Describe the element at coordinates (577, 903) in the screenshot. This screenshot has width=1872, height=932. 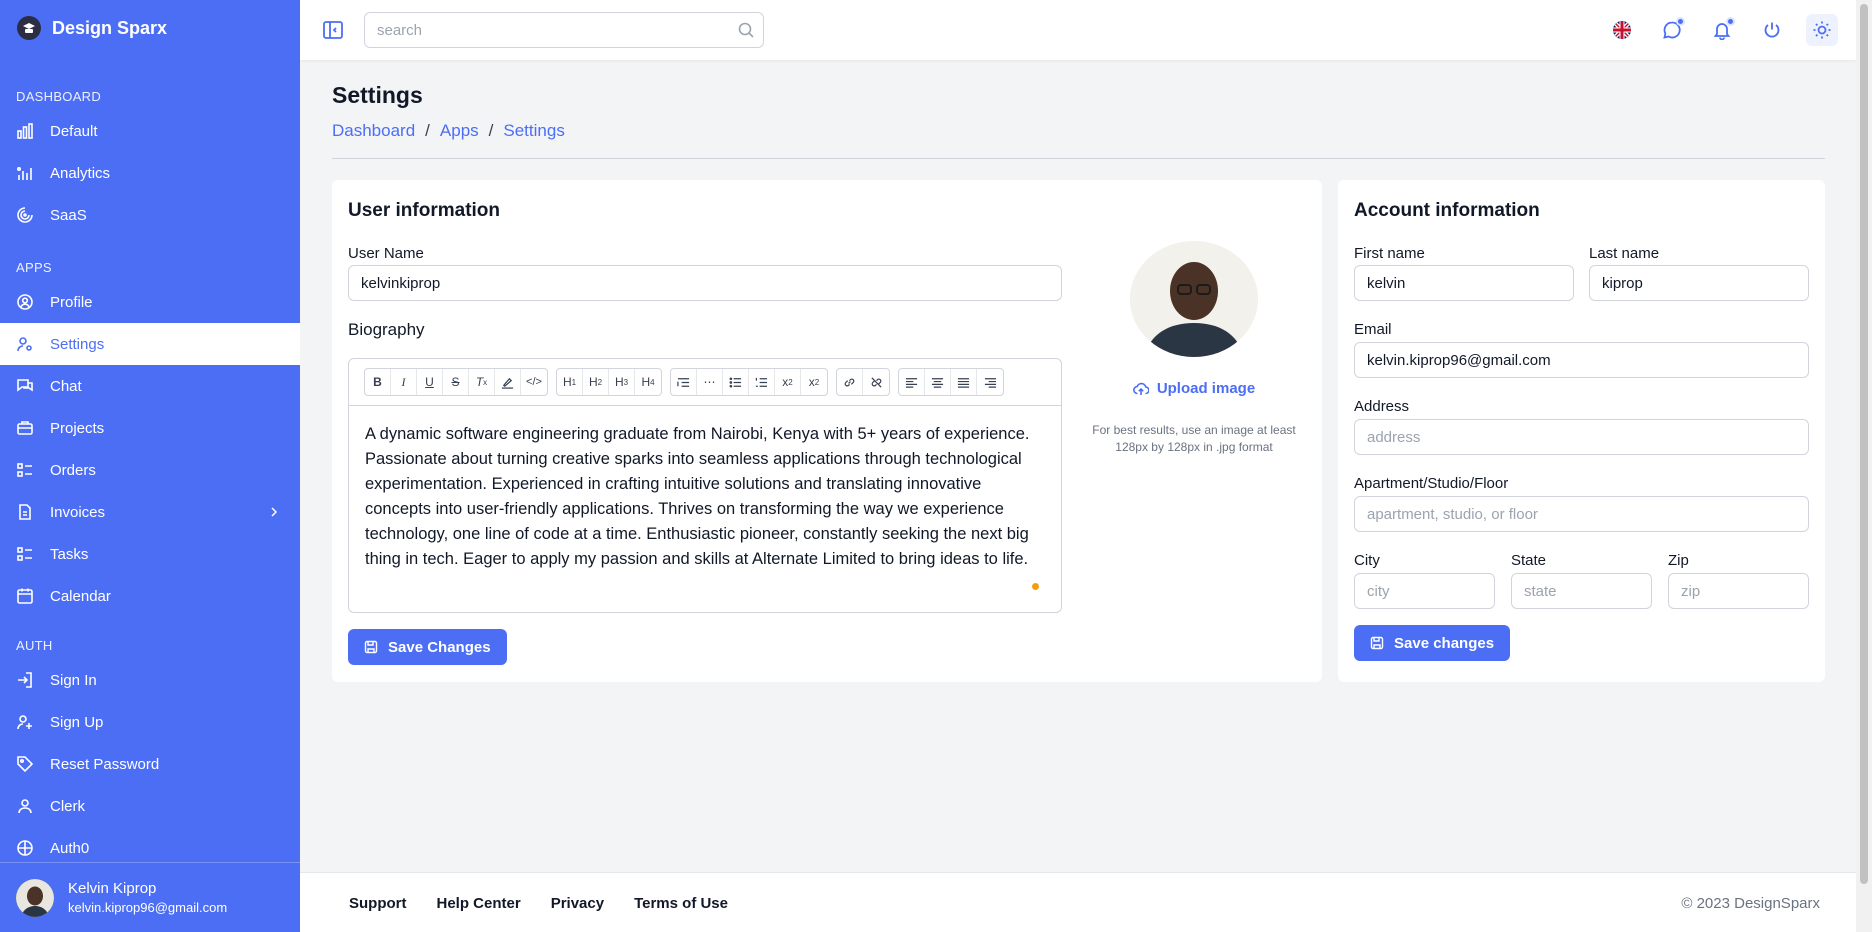
I see `footer-link-privacy: Privacy` at that location.